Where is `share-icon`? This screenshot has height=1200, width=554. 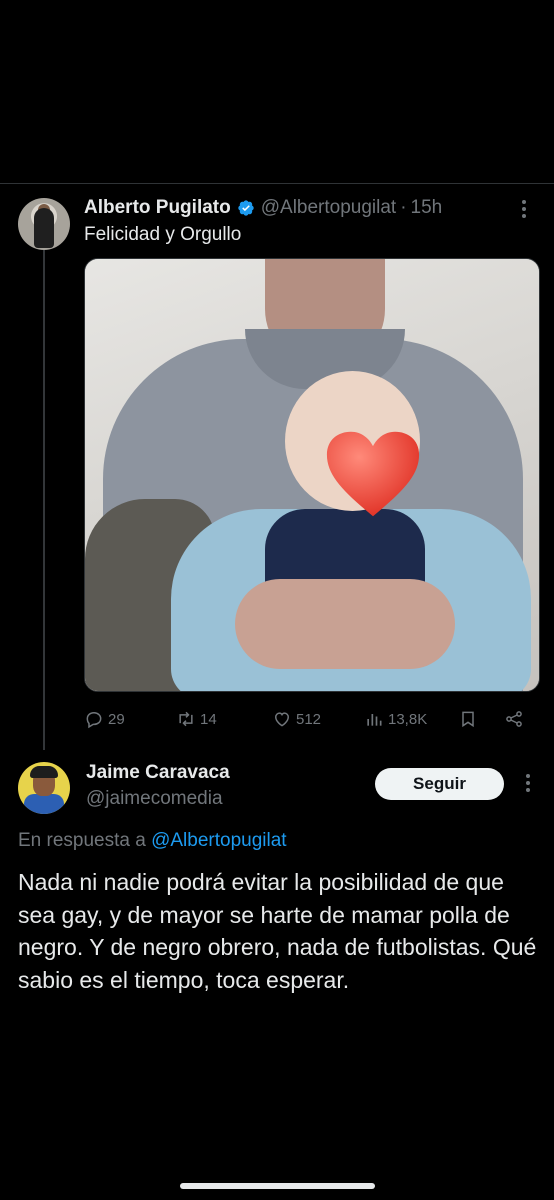 share-icon is located at coordinates (514, 719).